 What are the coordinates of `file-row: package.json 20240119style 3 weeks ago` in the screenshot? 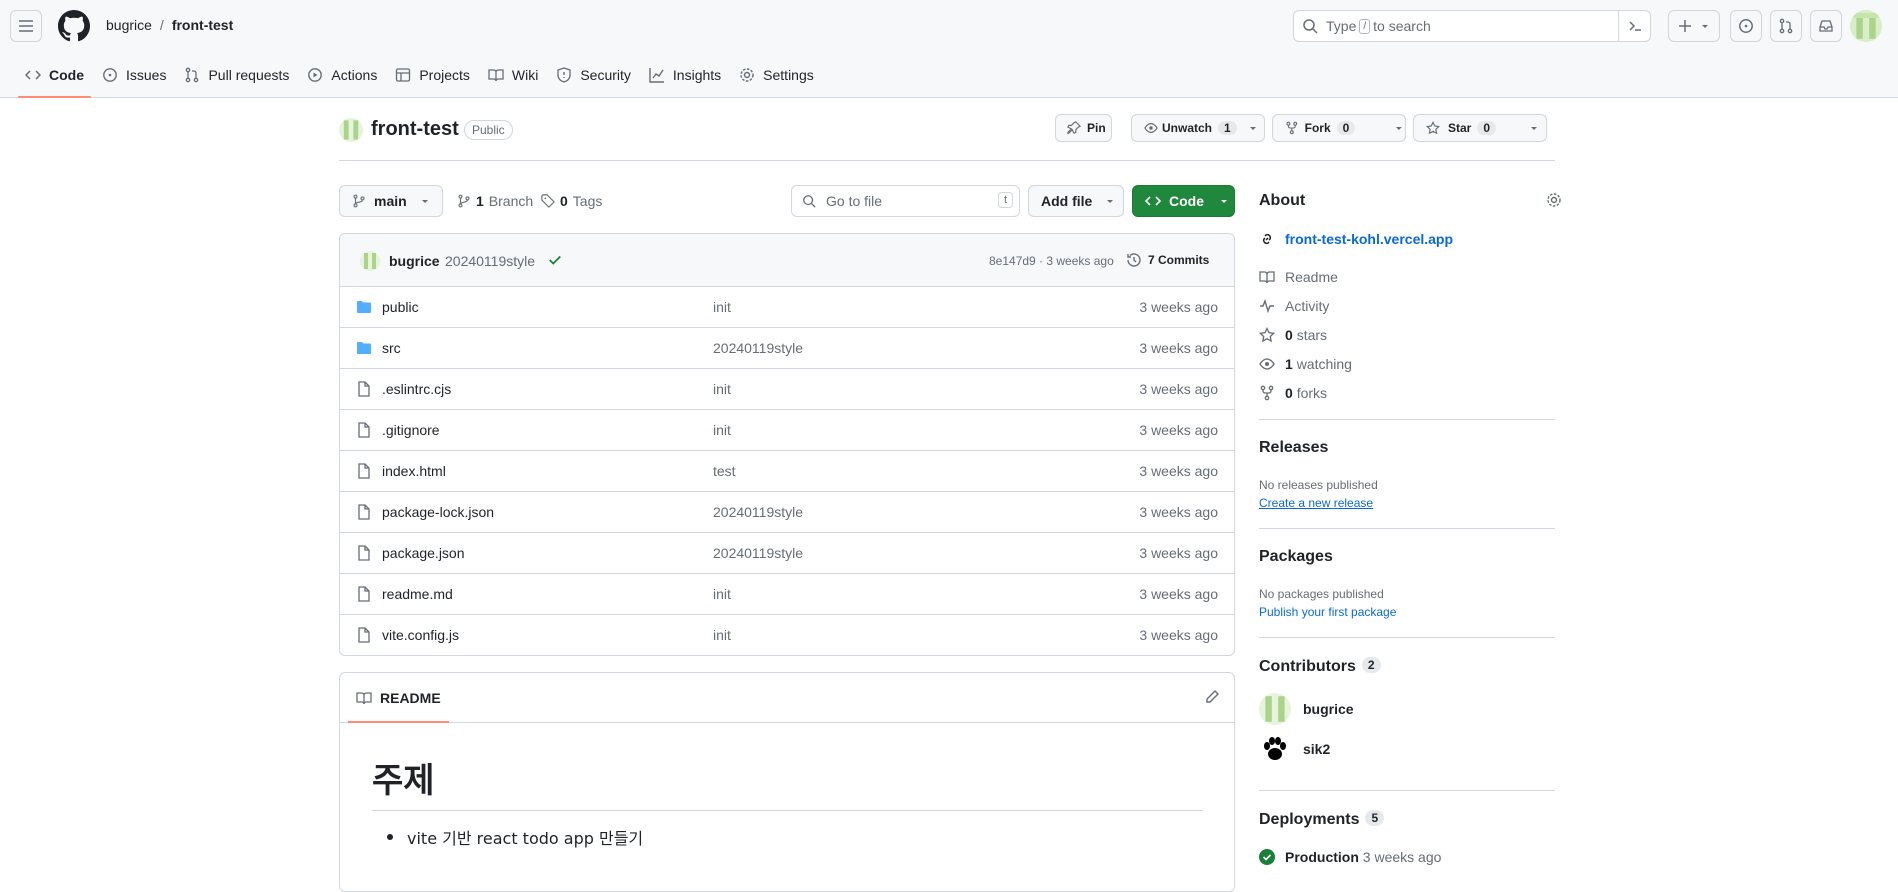 It's located at (787, 553).